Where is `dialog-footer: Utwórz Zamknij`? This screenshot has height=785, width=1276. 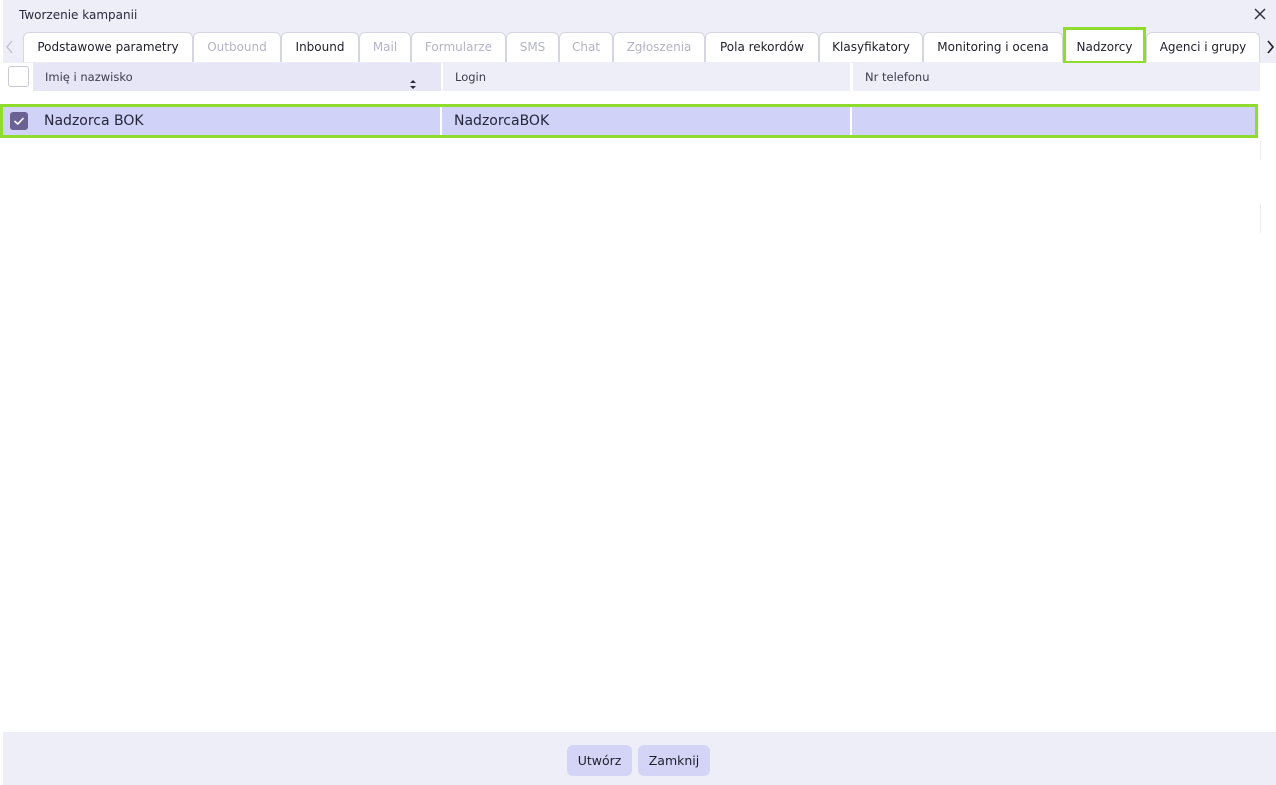 dialog-footer: Utwórz Zamknij is located at coordinates (639, 758).